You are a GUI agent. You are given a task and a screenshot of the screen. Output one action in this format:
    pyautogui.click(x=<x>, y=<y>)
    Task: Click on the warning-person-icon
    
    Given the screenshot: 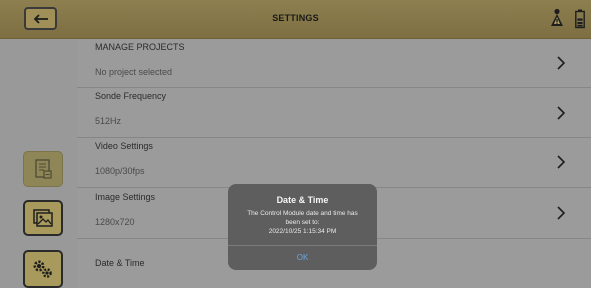 What is the action you would take?
    pyautogui.click(x=557, y=20)
    